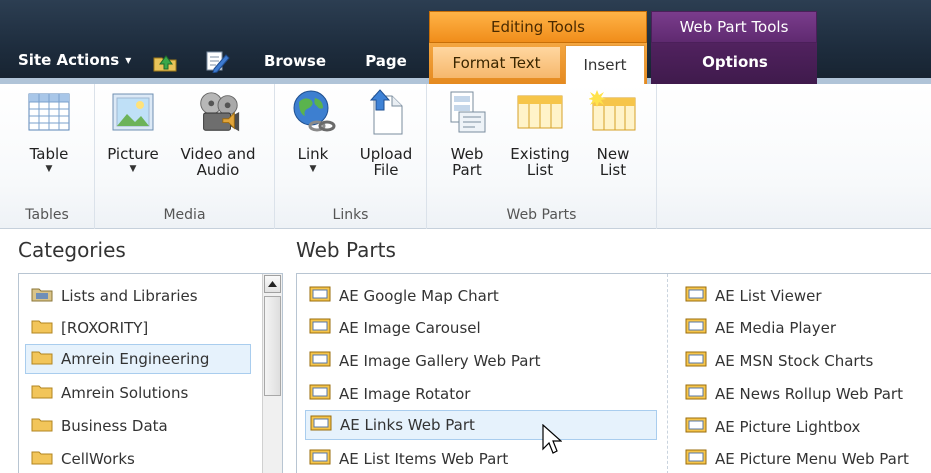 The width and height of the screenshot is (931, 473). I want to click on tab-browse: Browse, so click(295, 61).